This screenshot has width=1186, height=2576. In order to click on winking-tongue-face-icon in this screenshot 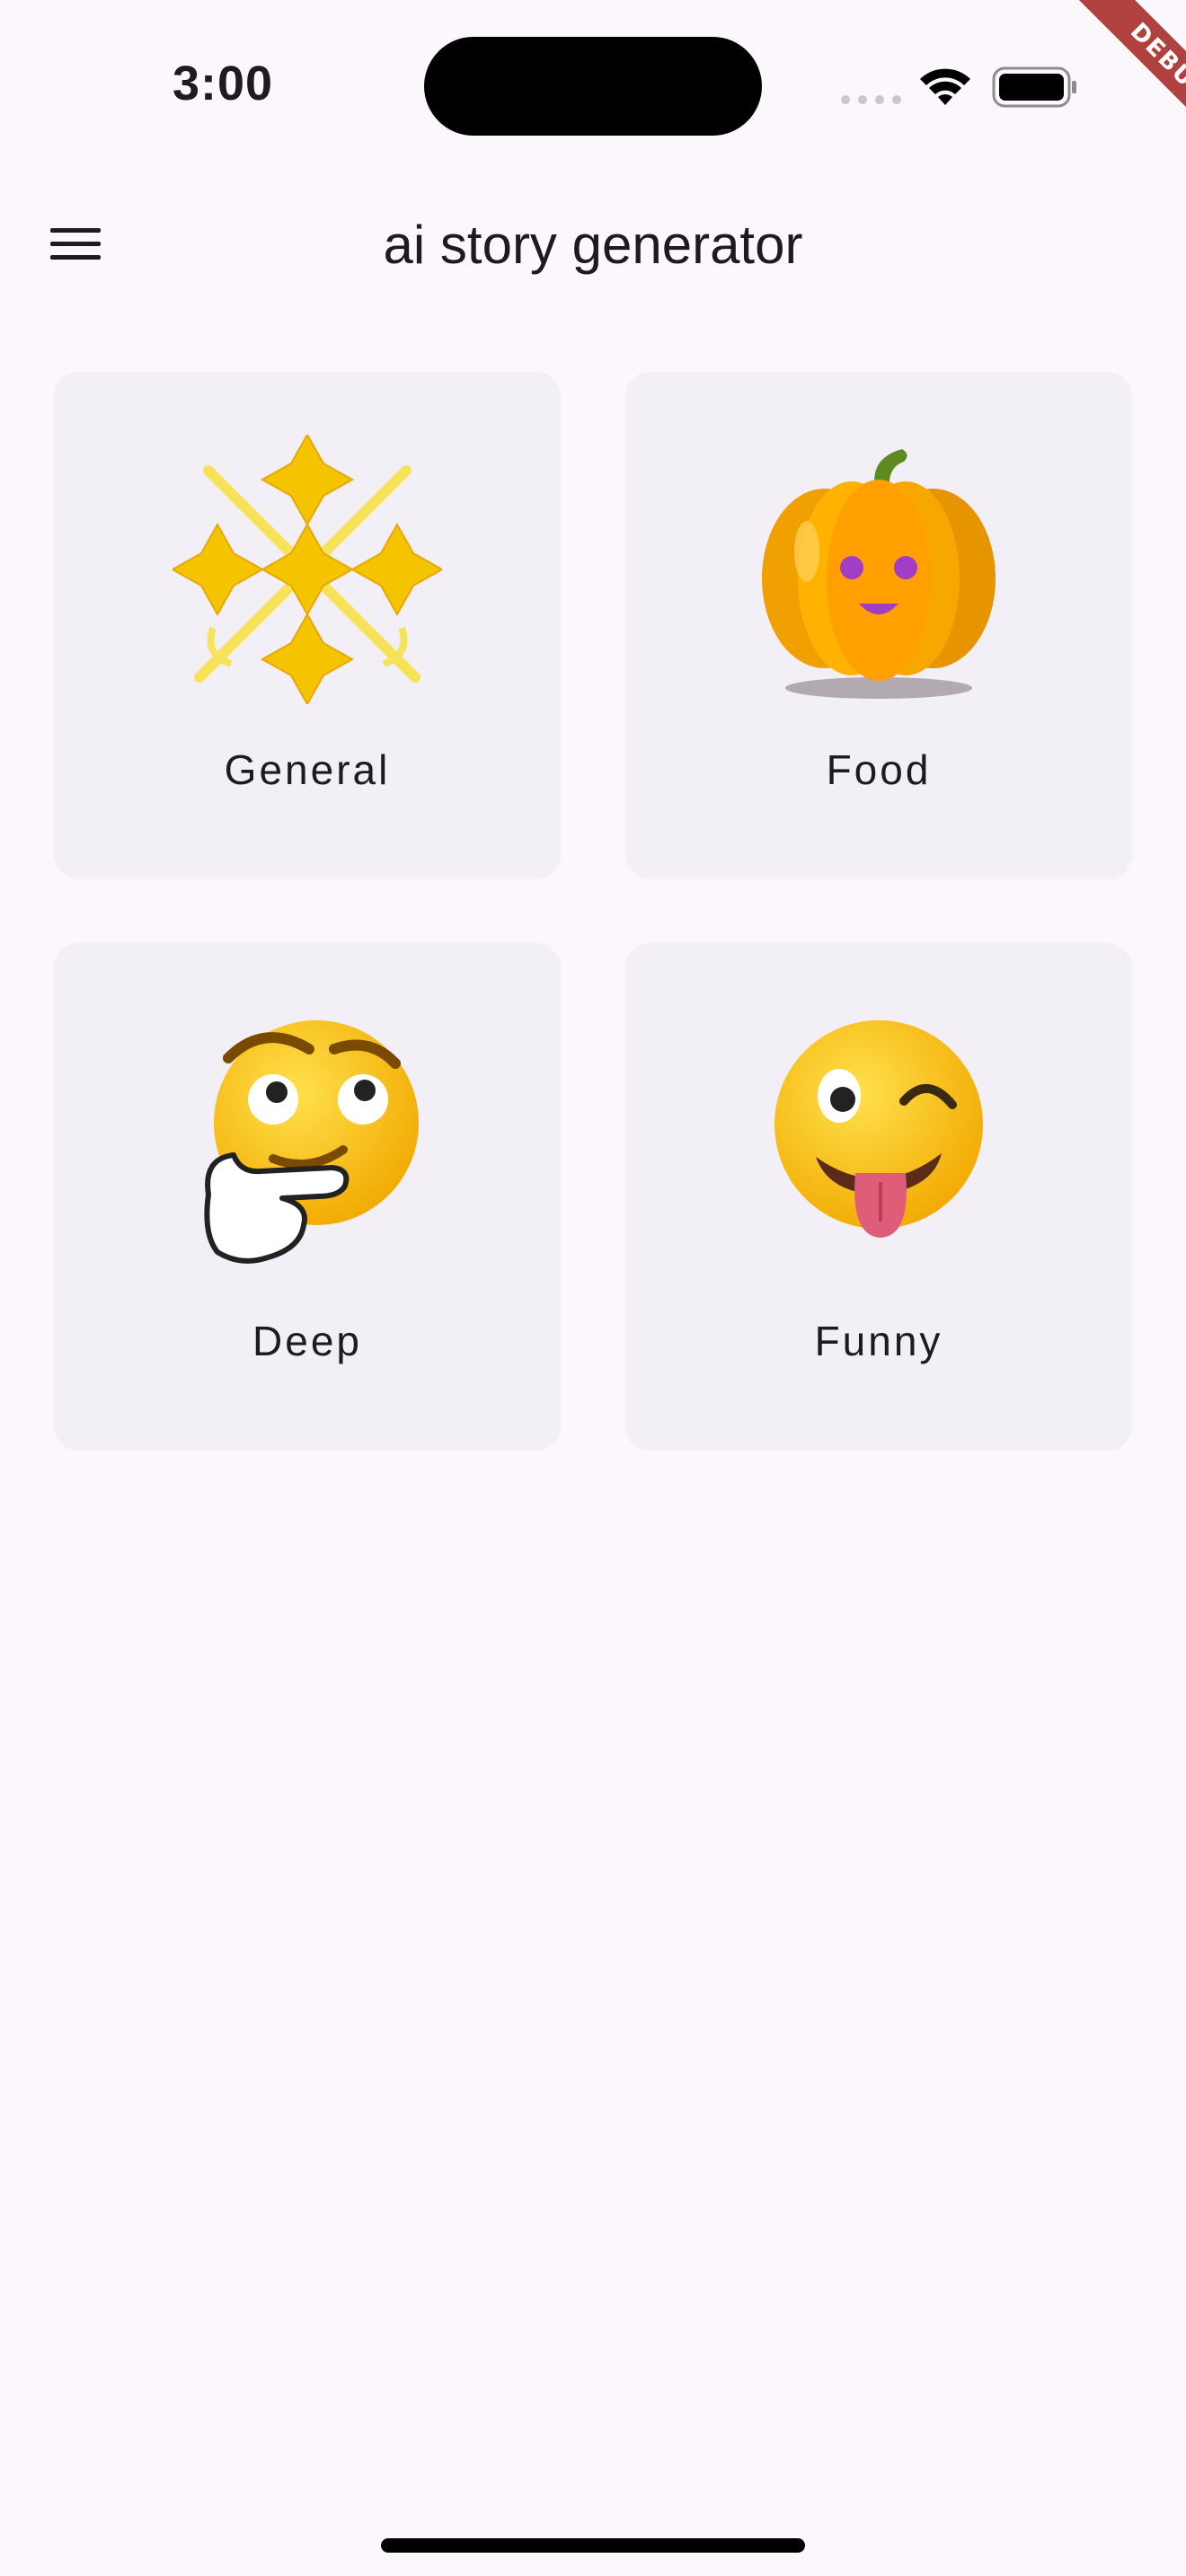, I will do `click(878, 1129)`.